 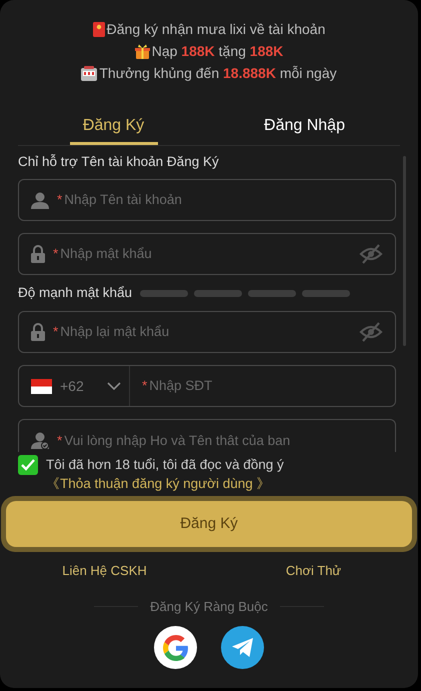 What do you see at coordinates (40, 200) in the screenshot?
I see `user-icon` at bounding box center [40, 200].